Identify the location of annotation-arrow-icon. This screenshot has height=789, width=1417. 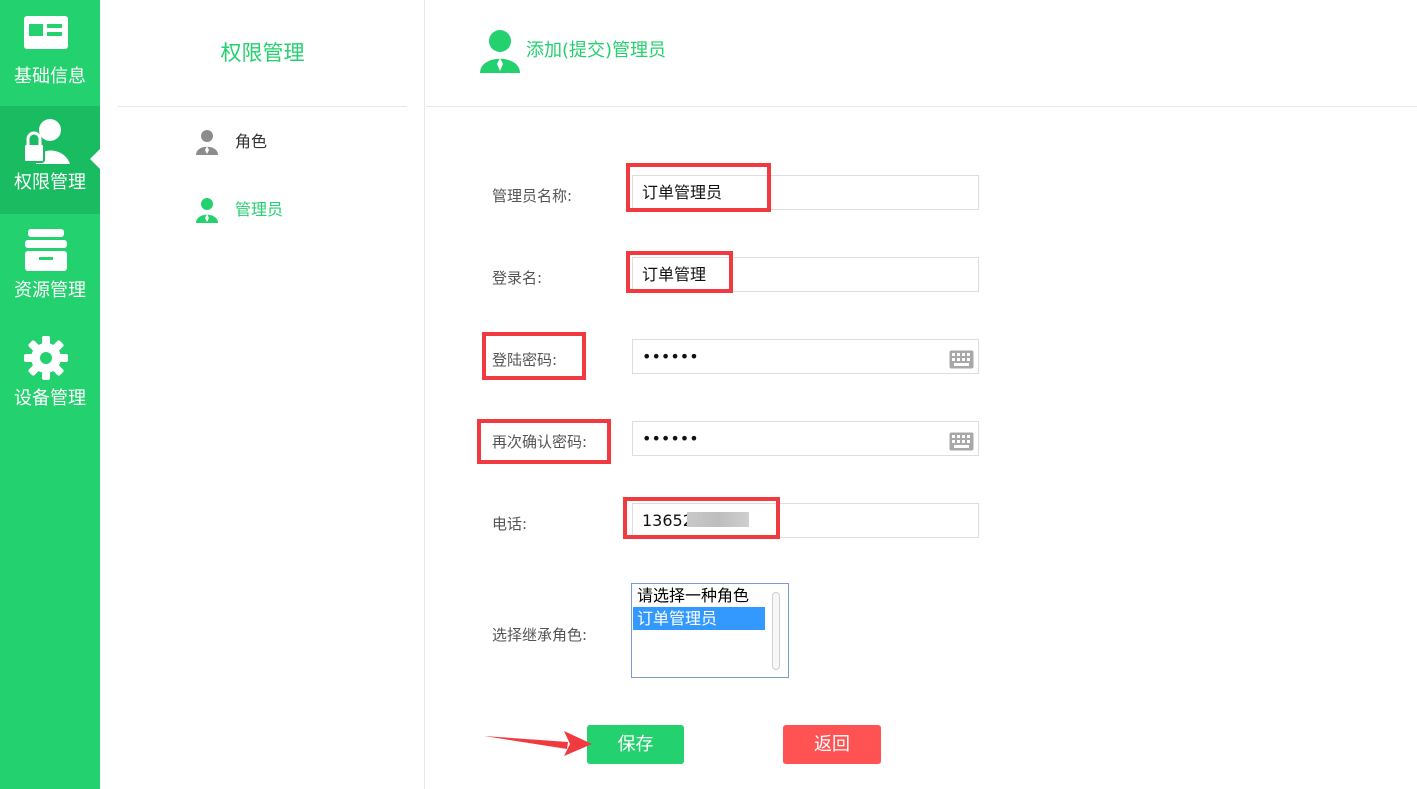
(539, 742).